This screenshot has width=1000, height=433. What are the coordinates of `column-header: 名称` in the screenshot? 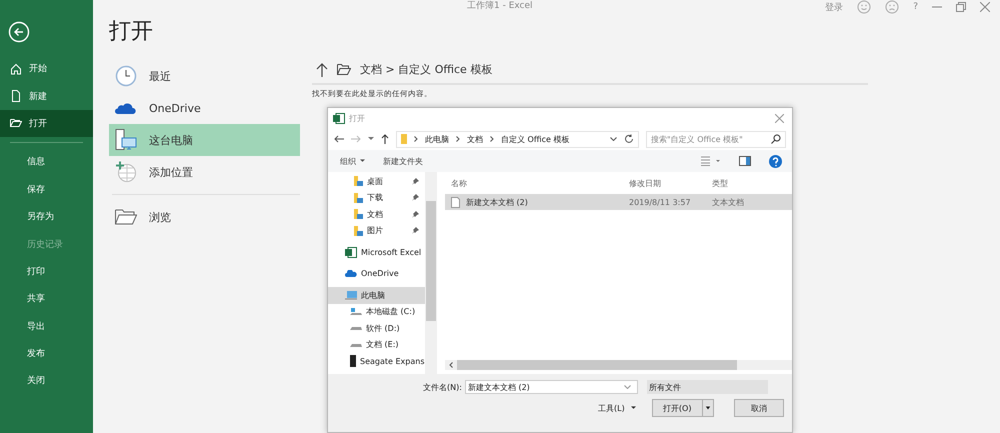 It's located at (534, 183).